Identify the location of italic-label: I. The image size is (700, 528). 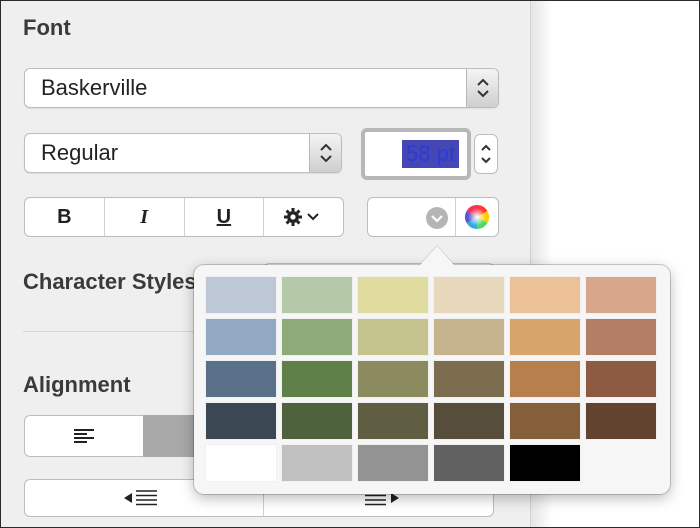
(144, 216).